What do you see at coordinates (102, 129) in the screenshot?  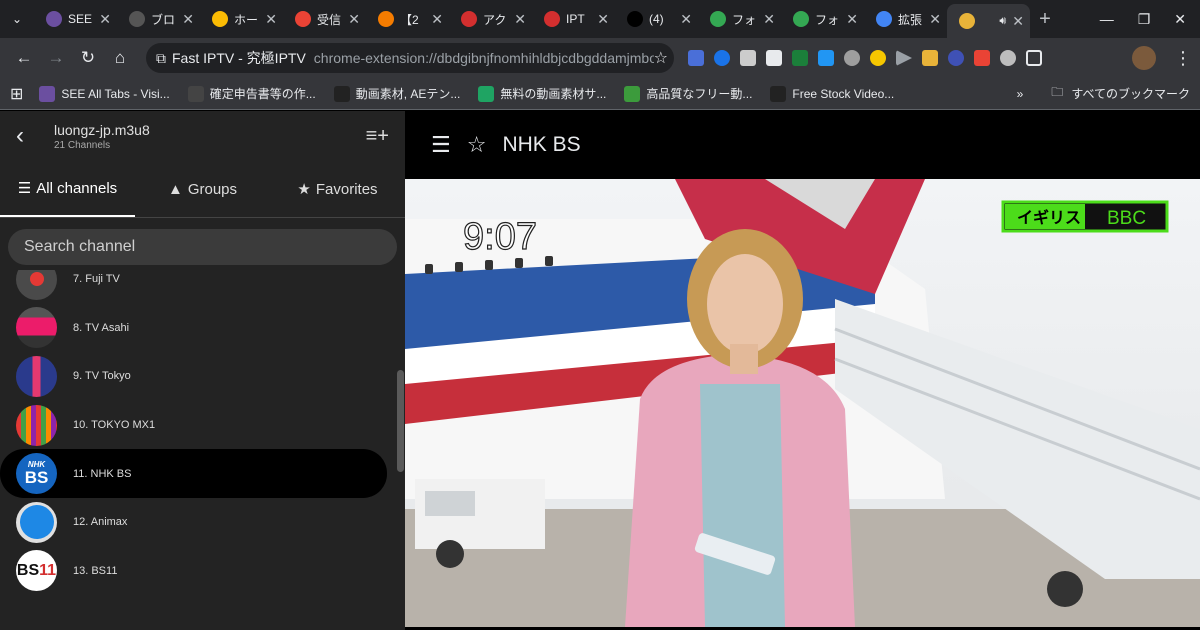 I see `playlist-name: luongz-jp.m3u8` at bounding box center [102, 129].